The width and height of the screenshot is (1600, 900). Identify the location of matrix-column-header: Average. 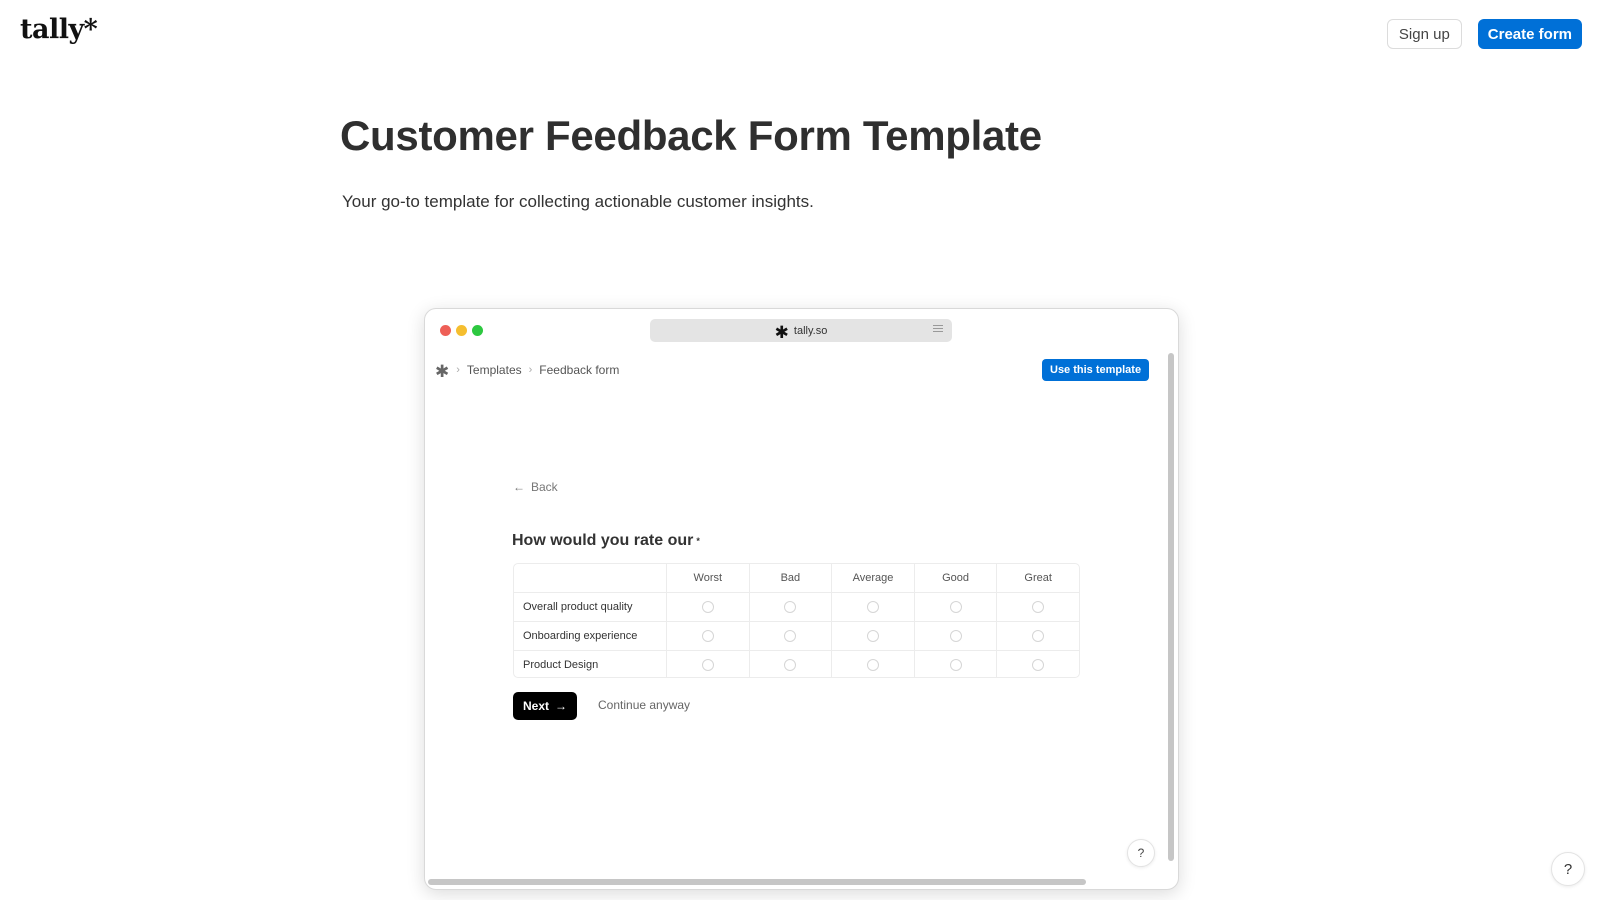
(872, 578).